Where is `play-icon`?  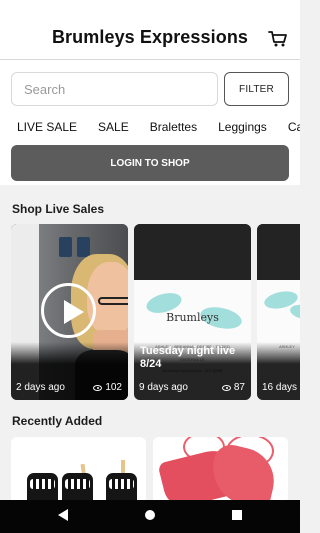 play-icon is located at coordinates (68, 310).